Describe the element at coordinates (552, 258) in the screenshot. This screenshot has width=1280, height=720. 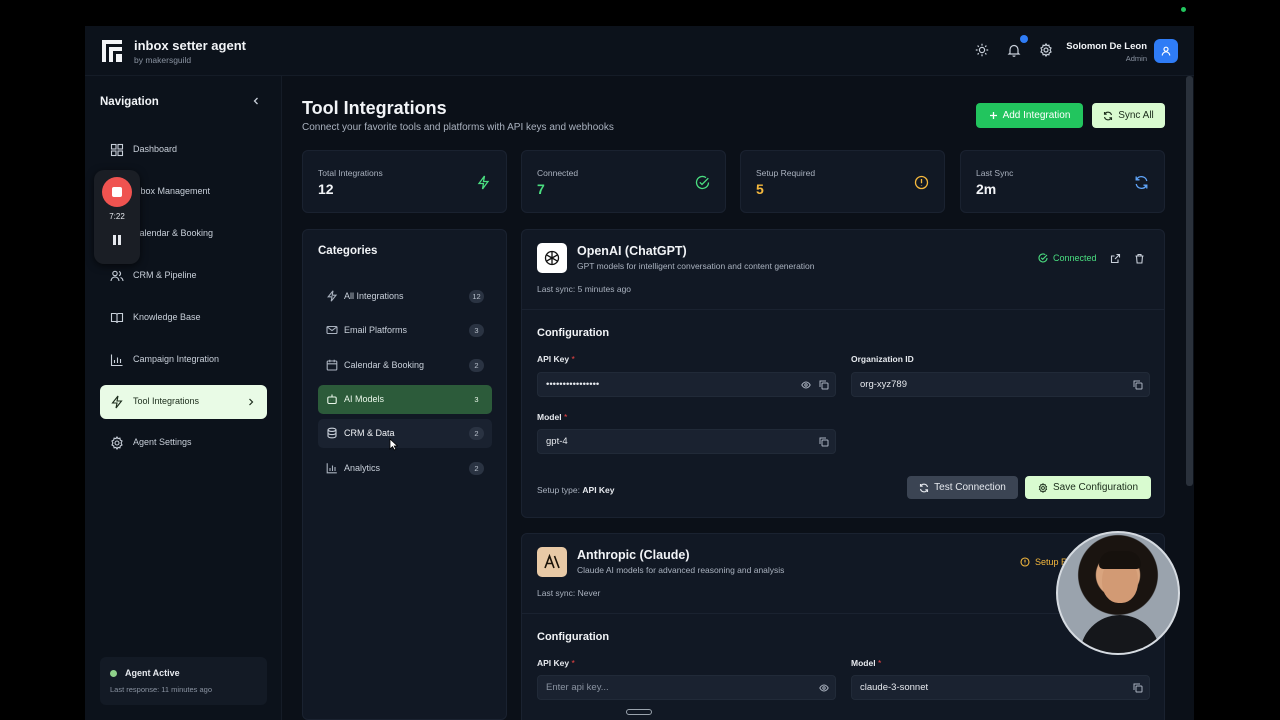
I see `openai-logo` at that location.